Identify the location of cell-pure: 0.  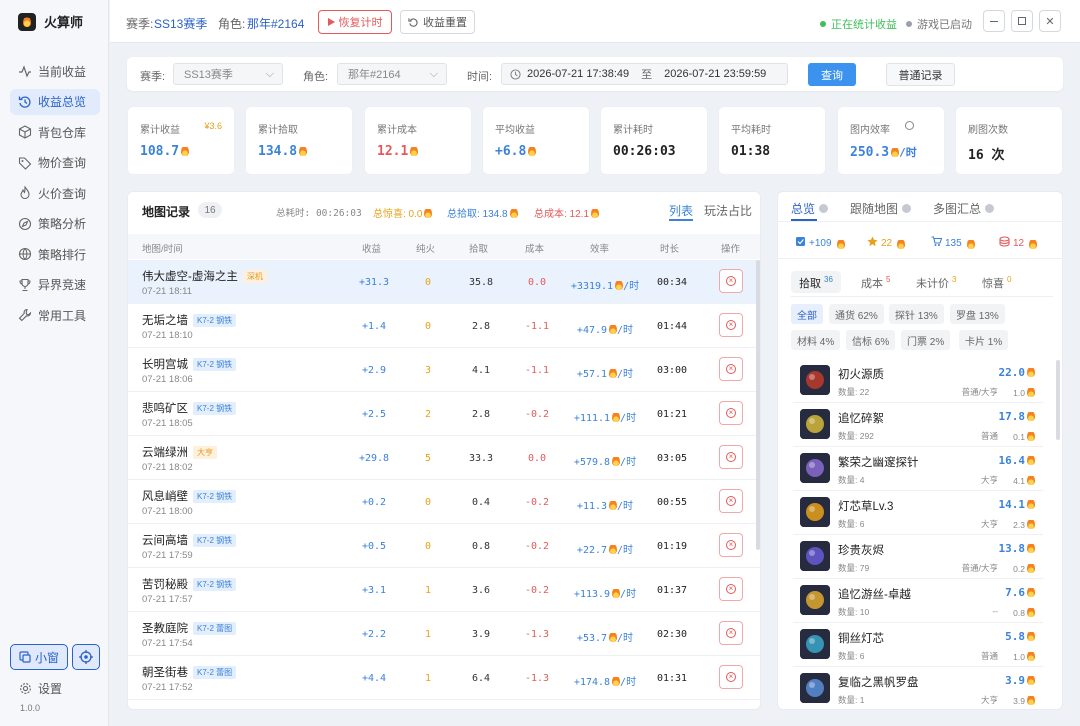
(428, 502).